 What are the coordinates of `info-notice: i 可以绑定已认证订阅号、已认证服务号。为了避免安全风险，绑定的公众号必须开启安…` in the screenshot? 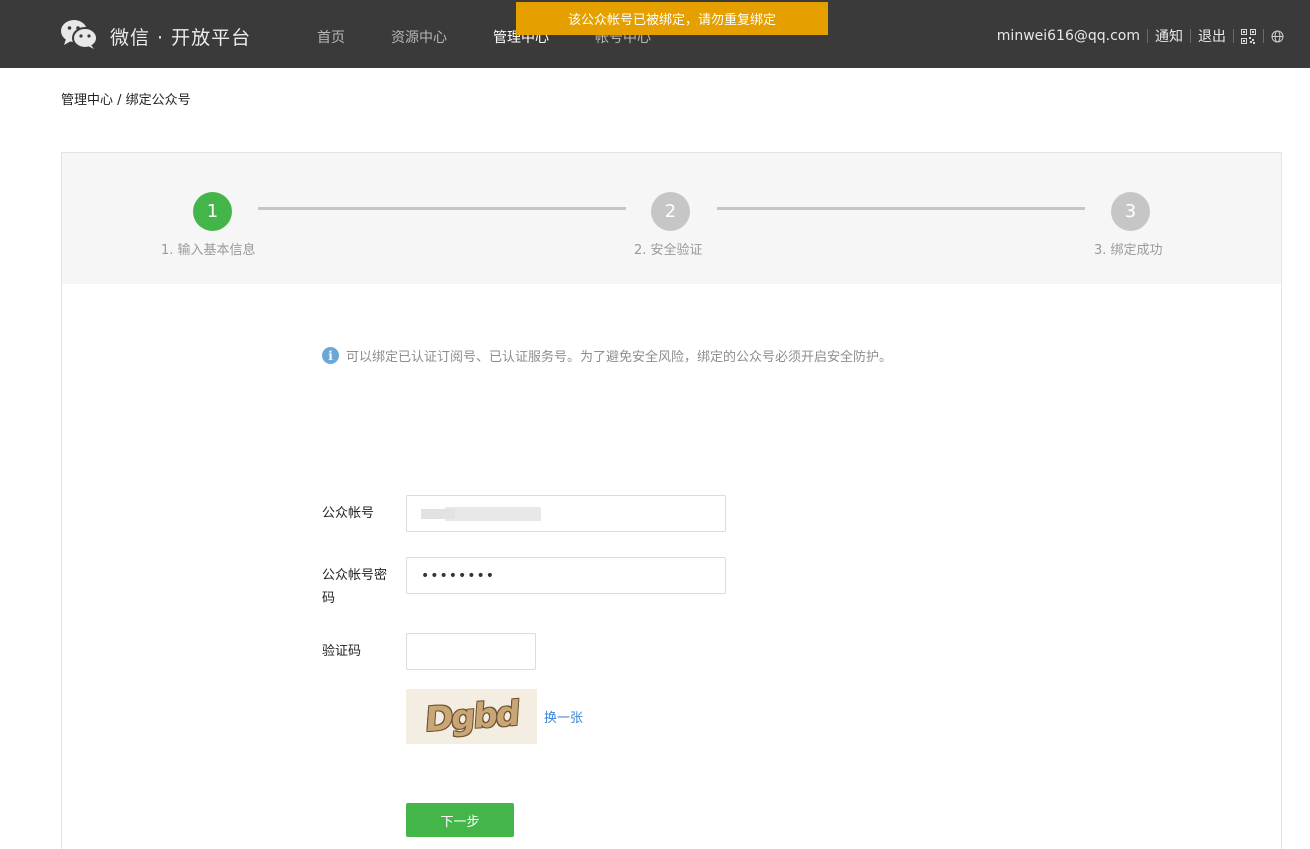 It's located at (607, 355).